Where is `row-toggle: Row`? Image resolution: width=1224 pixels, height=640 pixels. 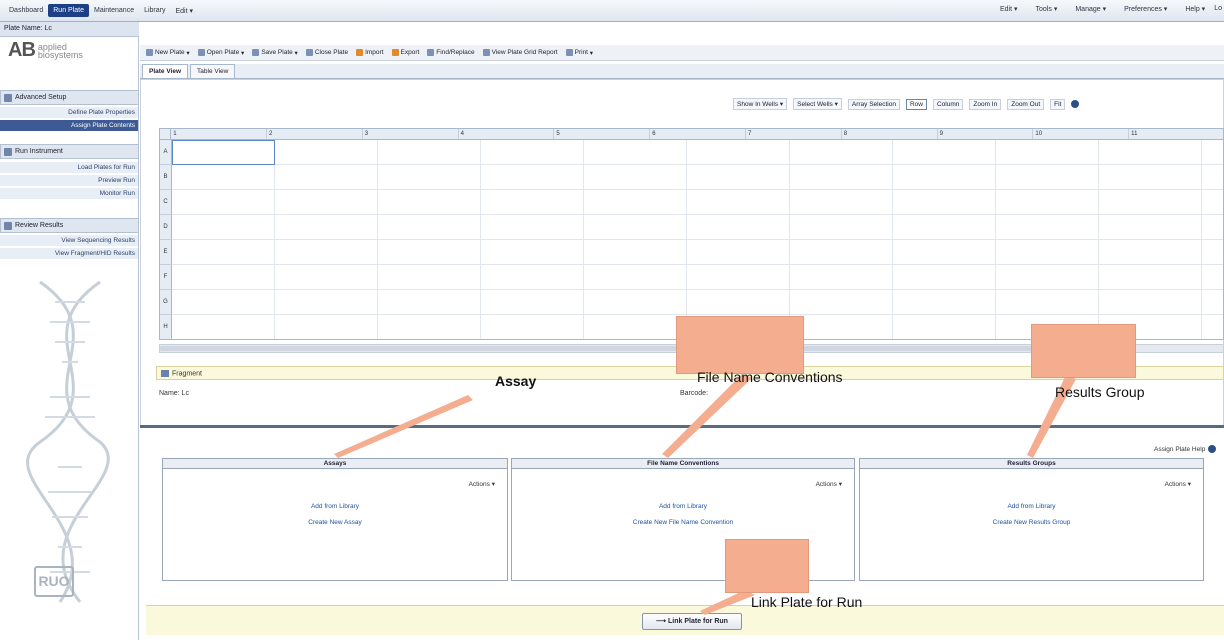
row-toggle: Row is located at coordinates (916, 104).